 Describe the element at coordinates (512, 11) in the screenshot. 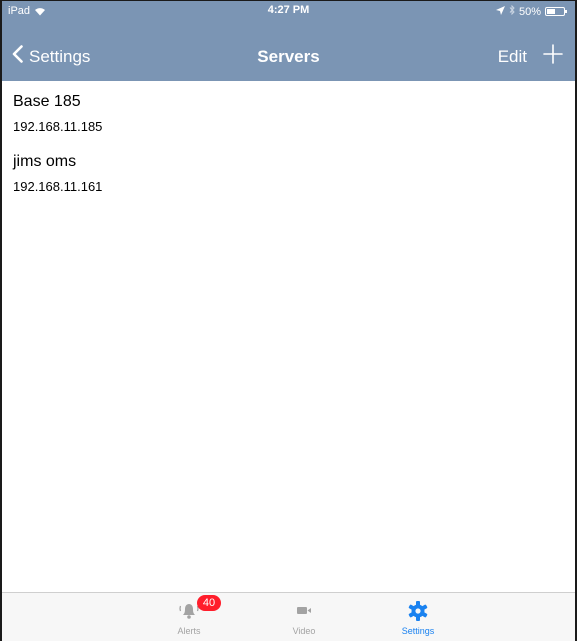

I see `bluetooth-icon` at that location.